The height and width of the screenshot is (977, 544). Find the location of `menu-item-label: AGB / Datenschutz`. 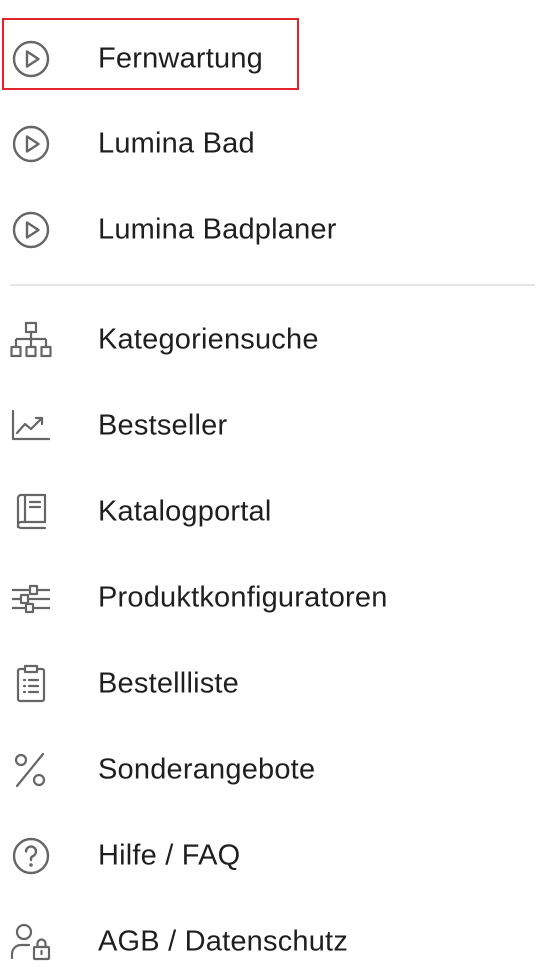

menu-item-label: AGB / Datenschutz is located at coordinates (223, 941).